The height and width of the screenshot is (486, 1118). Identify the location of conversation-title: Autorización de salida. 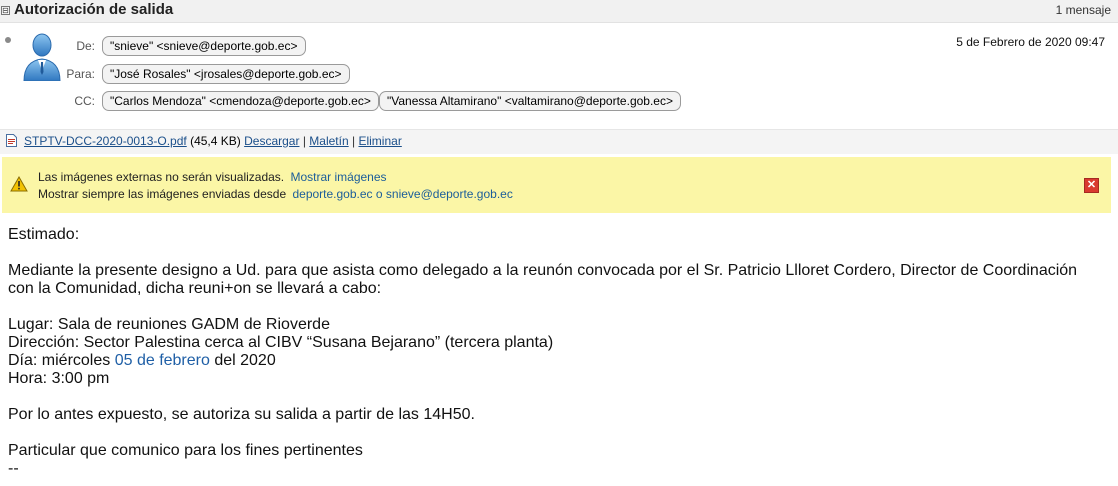
(94, 9).